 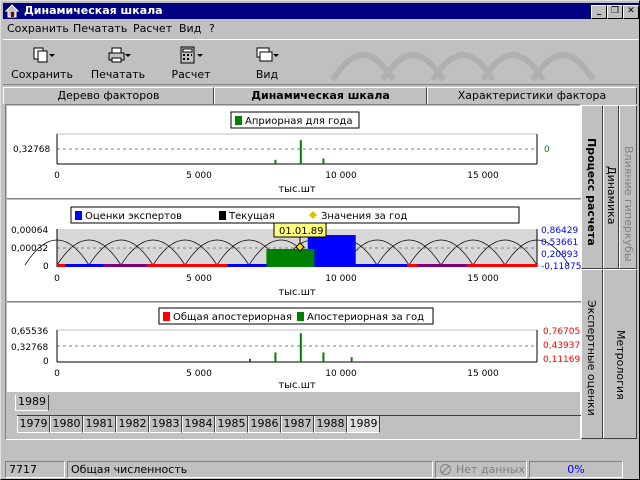 I want to click on year-tab-1986: 1986, so click(x=264, y=424).